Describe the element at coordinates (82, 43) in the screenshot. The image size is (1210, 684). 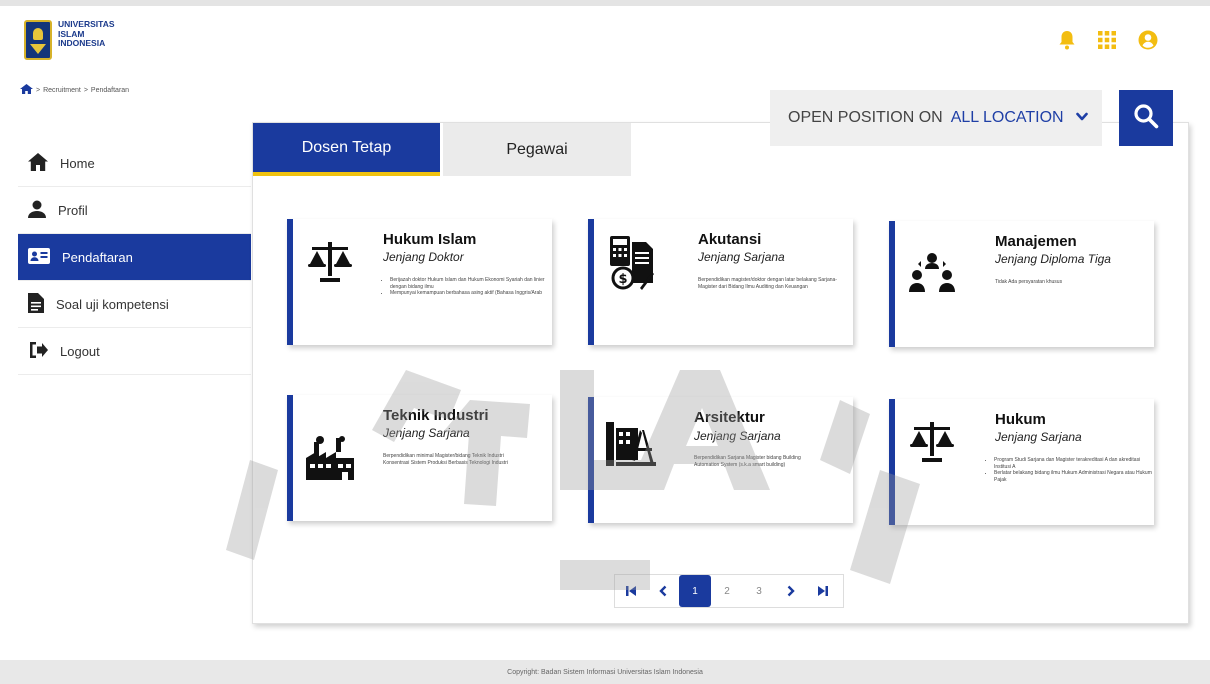
I see `logo-line-3: INDONESIA` at that location.